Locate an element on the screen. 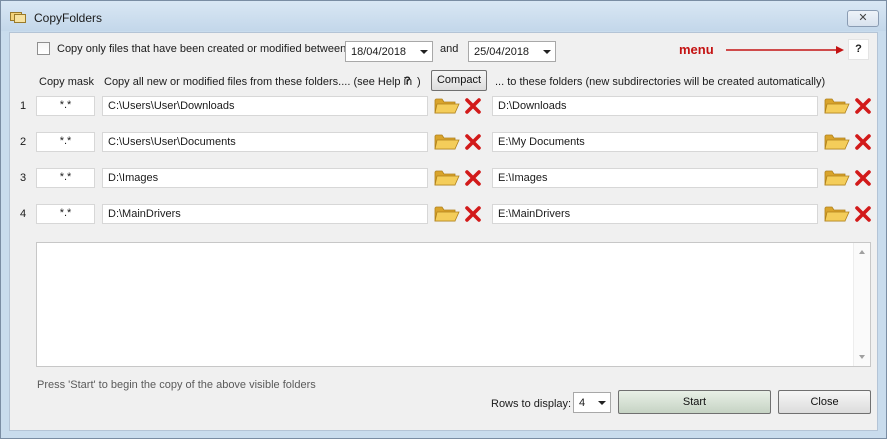  source-folder-input: D:\Images is located at coordinates (265, 178).